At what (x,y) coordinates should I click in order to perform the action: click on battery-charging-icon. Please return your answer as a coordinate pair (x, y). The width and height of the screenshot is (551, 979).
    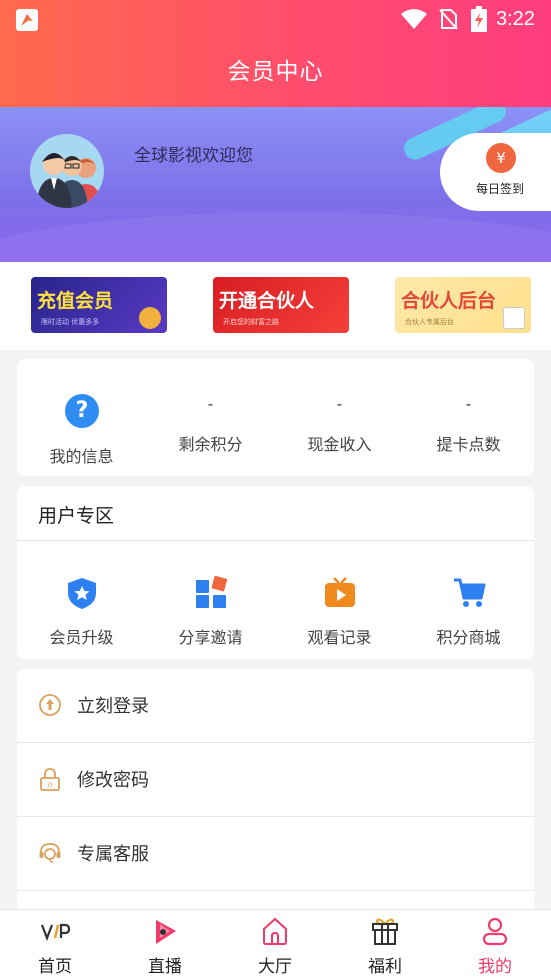
    Looking at the image, I should click on (479, 19).